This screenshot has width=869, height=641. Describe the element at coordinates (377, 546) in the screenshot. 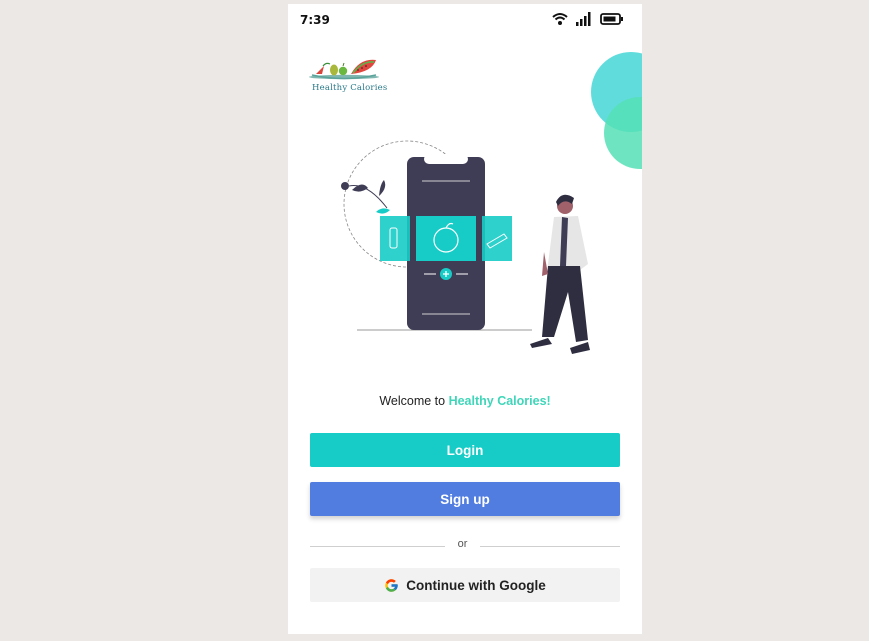

I see `divider-line-left` at that location.